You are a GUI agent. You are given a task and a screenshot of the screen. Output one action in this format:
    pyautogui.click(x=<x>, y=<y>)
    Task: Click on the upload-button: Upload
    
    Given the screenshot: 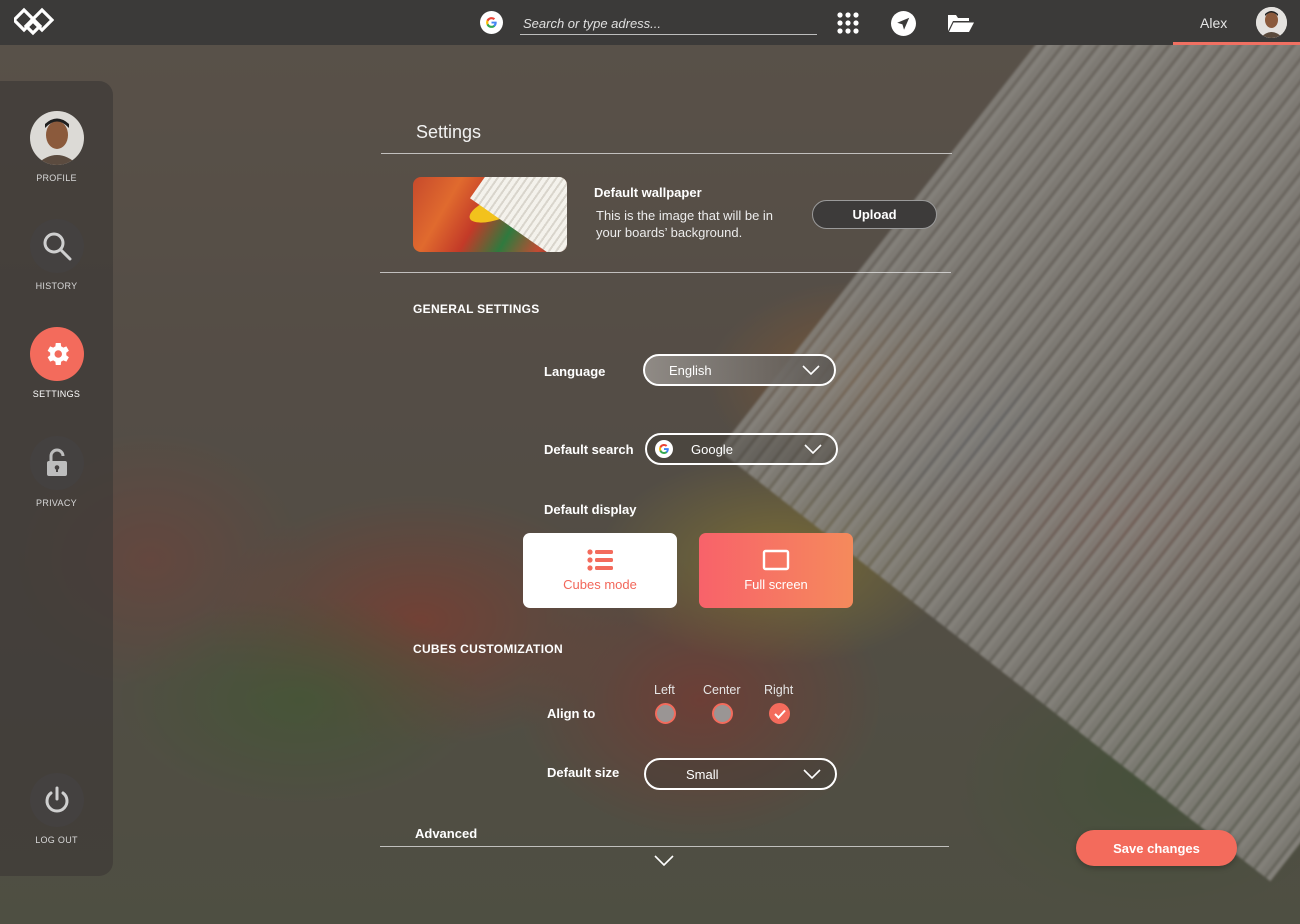 What is the action you would take?
    pyautogui.click(x=874, y=214)
    